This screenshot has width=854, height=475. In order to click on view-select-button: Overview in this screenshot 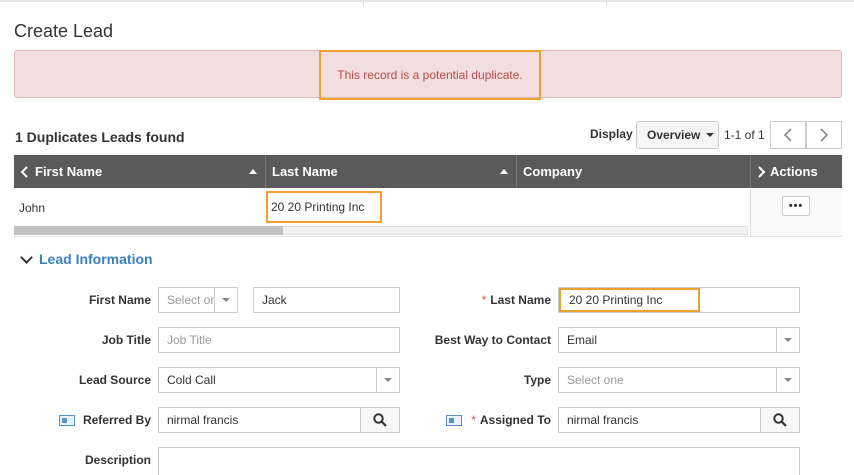, I will do `click(677, 135)`.